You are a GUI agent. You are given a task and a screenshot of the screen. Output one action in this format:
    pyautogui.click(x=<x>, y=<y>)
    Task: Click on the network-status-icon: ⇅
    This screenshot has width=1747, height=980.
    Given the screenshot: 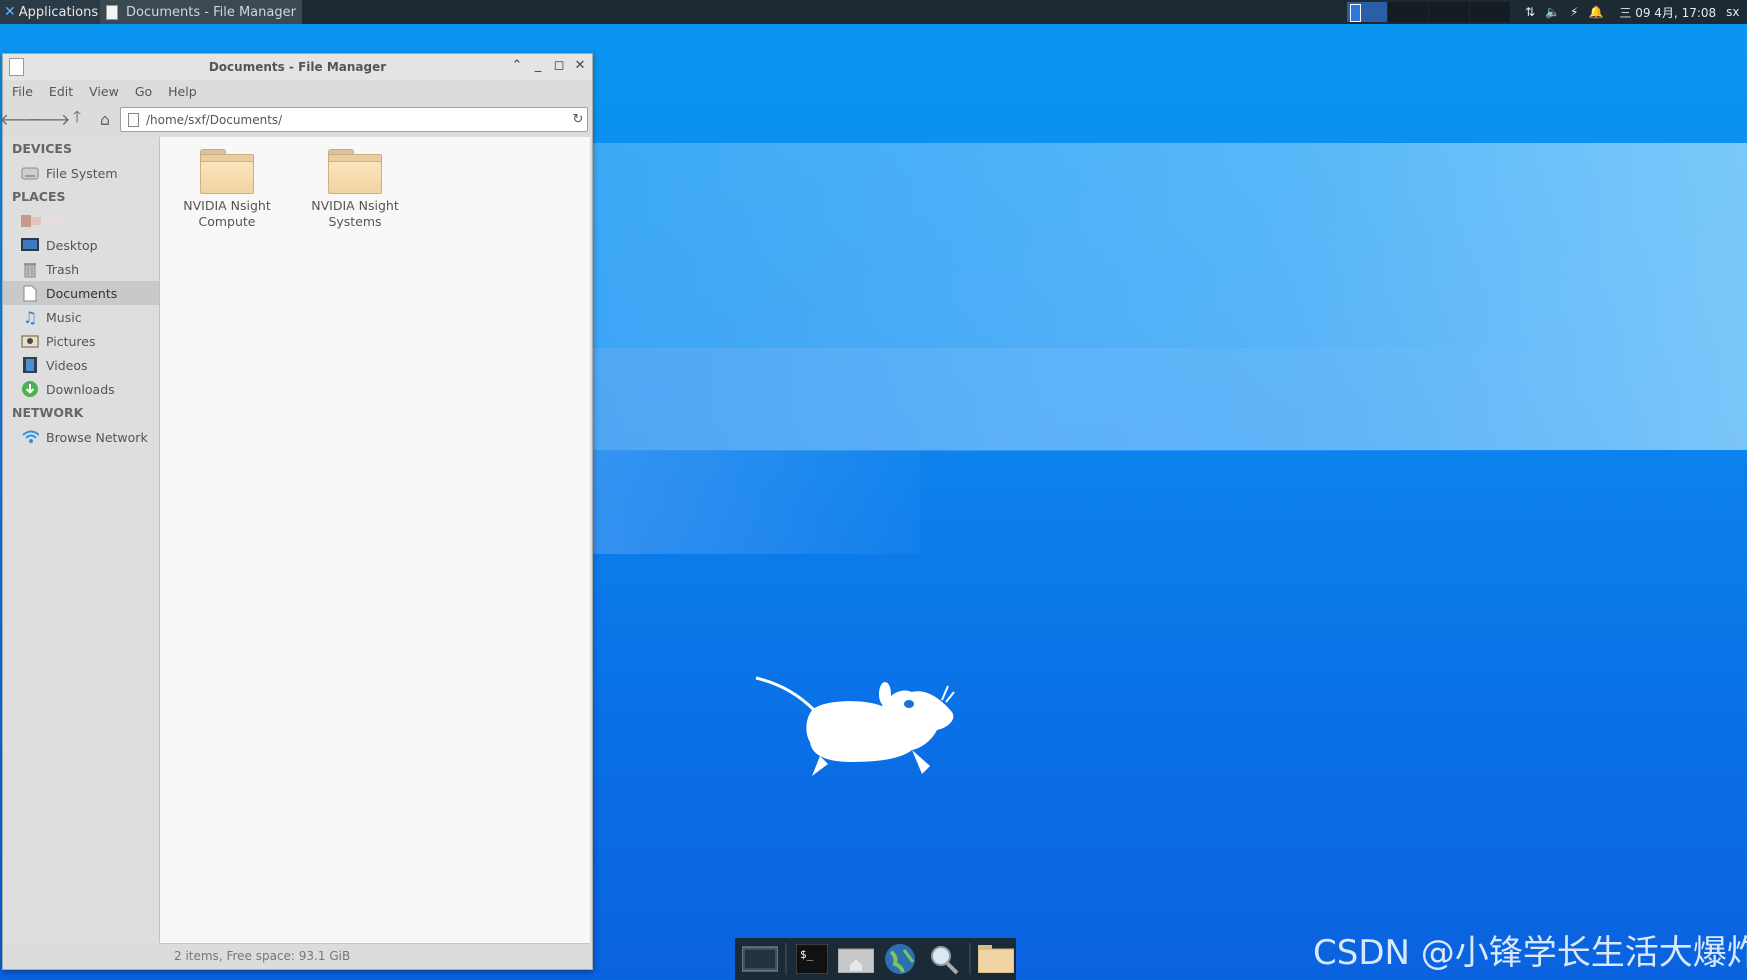 What is the action you would take?
    pyautogui.click(x=1530, y=12)
    